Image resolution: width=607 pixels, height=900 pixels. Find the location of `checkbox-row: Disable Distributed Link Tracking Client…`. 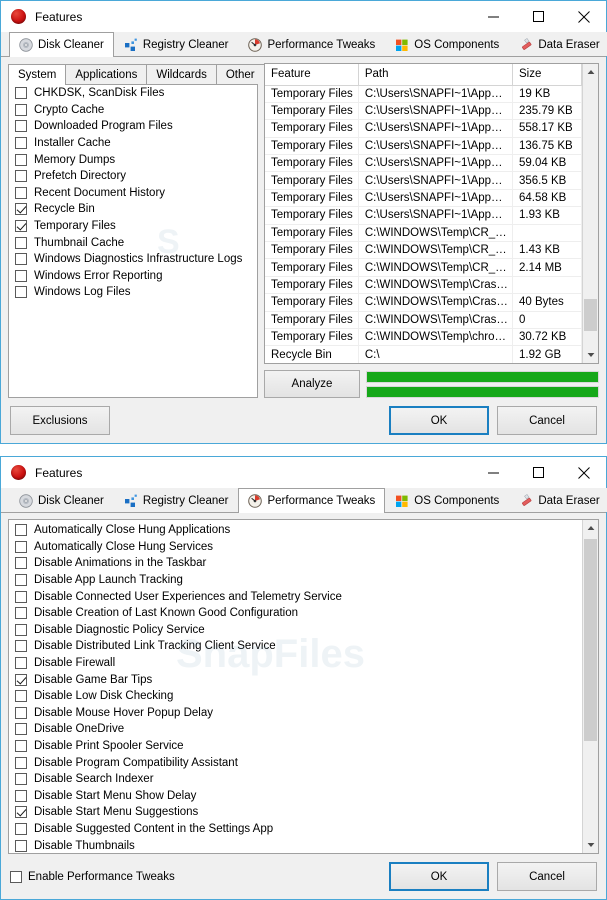

checkbox-row: Disable Distributed Link Tracking Client… is located at coordinates (295, 646).